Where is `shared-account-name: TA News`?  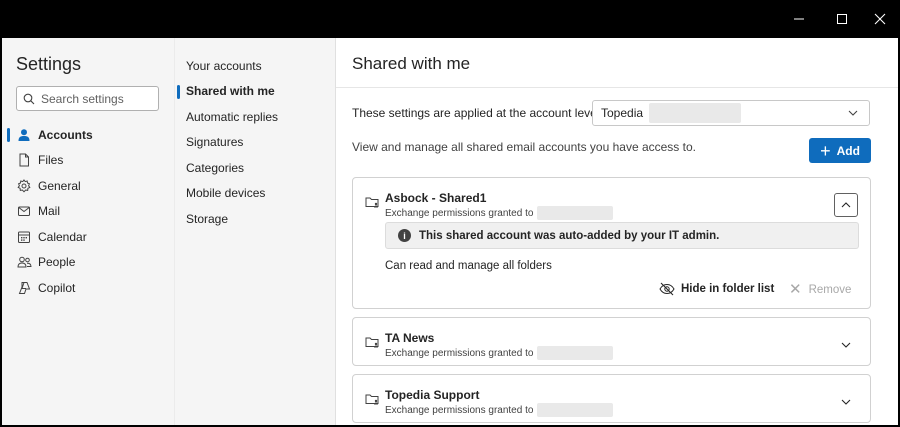 shared-account-name: TA News is located at coordinates (410, 338).